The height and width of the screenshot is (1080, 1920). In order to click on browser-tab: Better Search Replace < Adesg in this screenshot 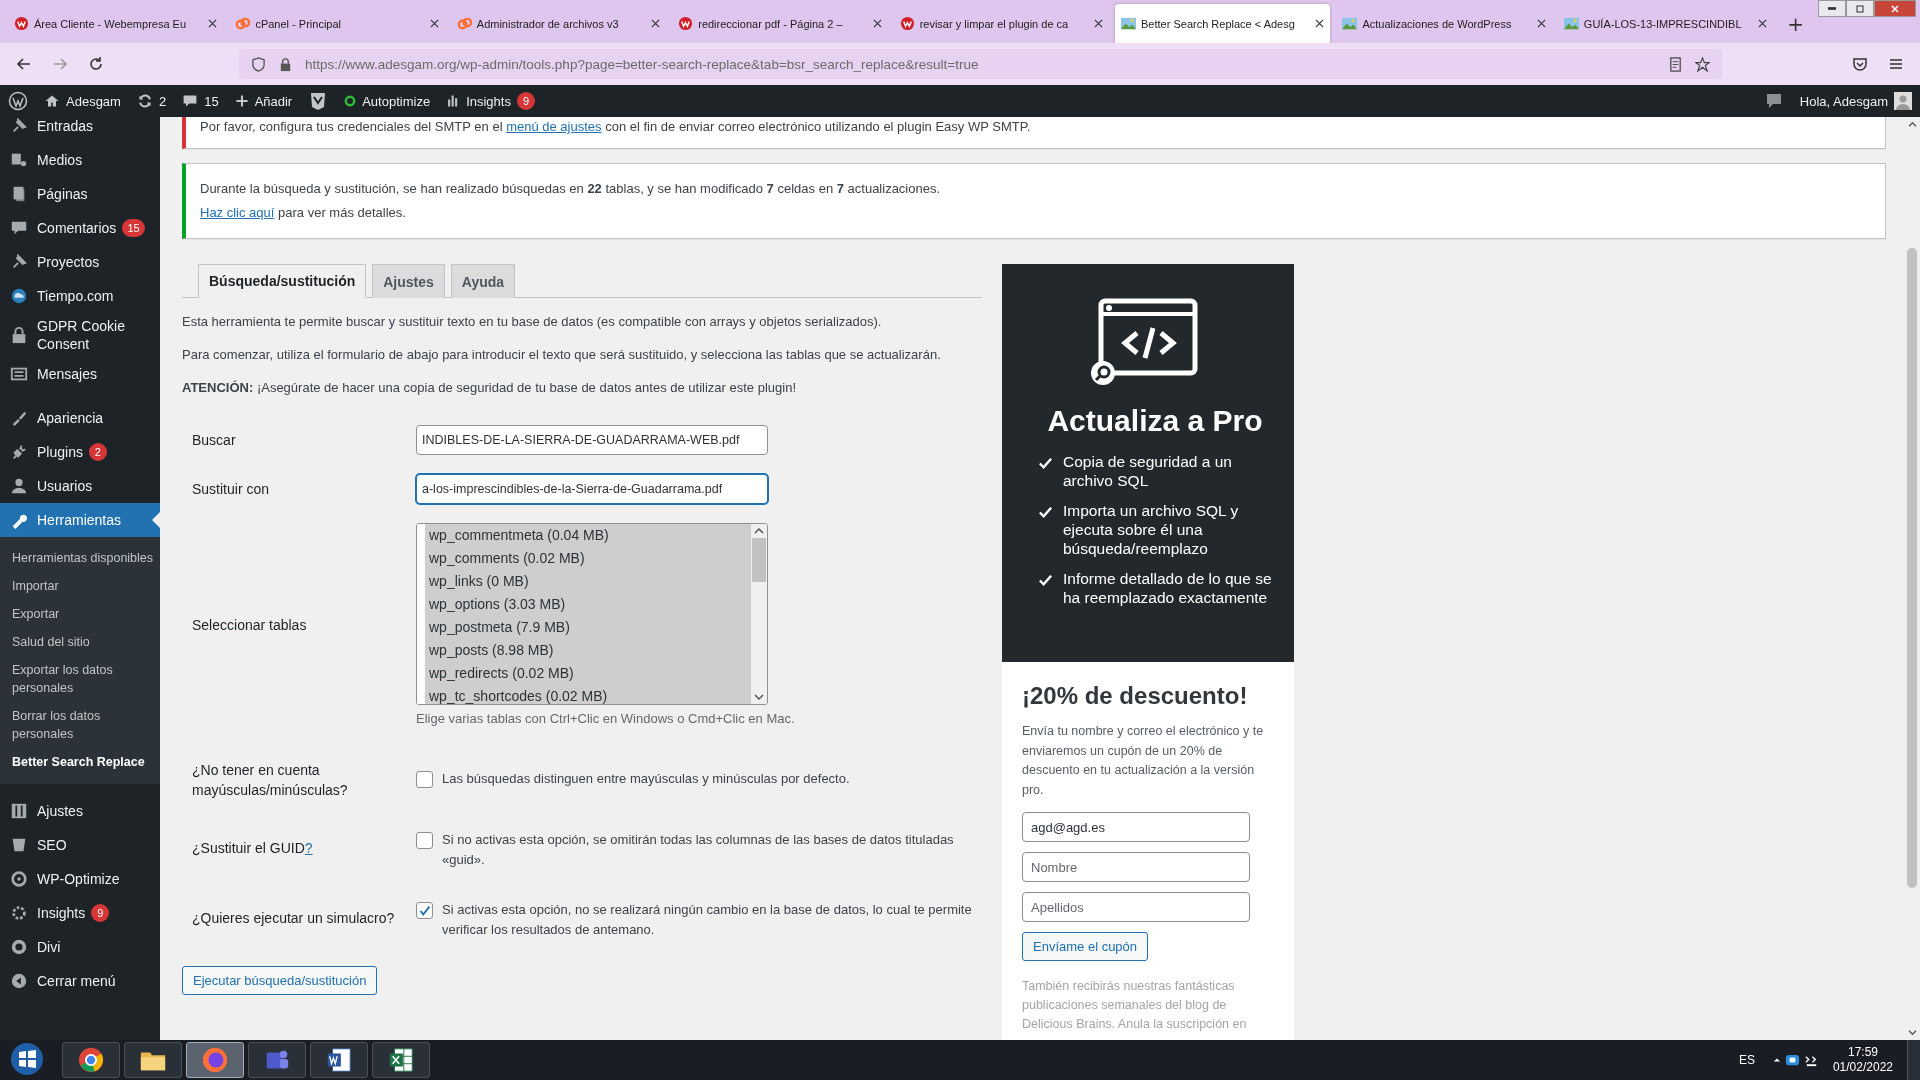, I will do `click(1223, 23)`.